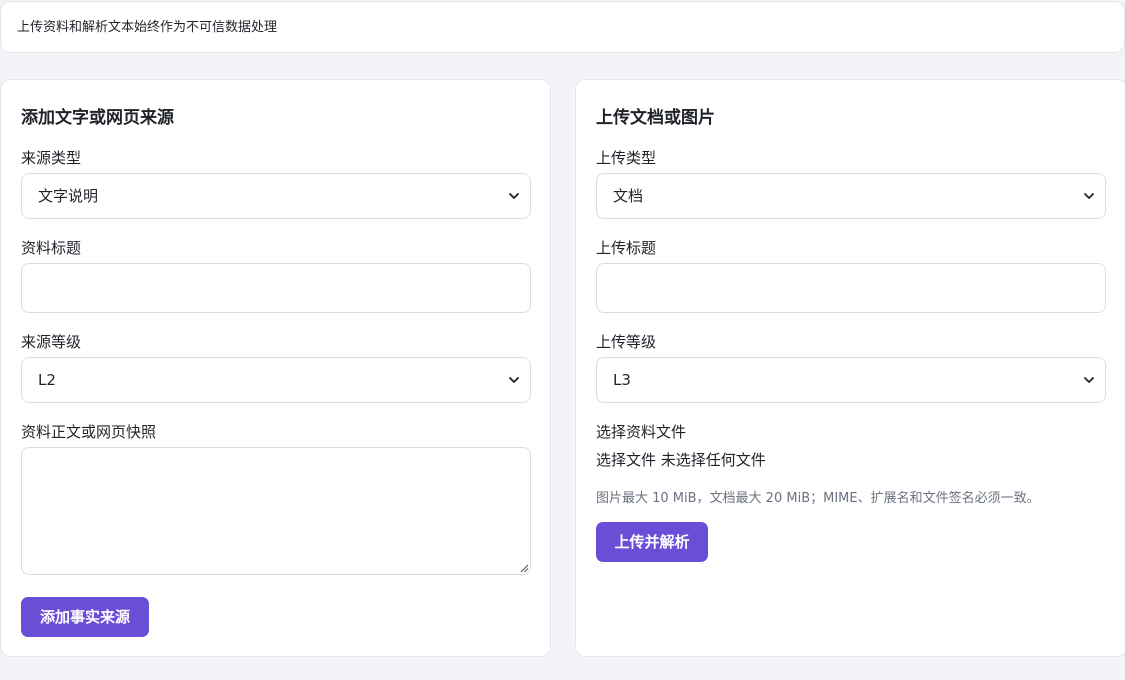 The height and width of the screenshot is (680, 1125). What do you see at coordinates (85, 617) in the screenshot?
I see `add-fact-source-button: 添加事实来源` at bounding box center [85, 617].